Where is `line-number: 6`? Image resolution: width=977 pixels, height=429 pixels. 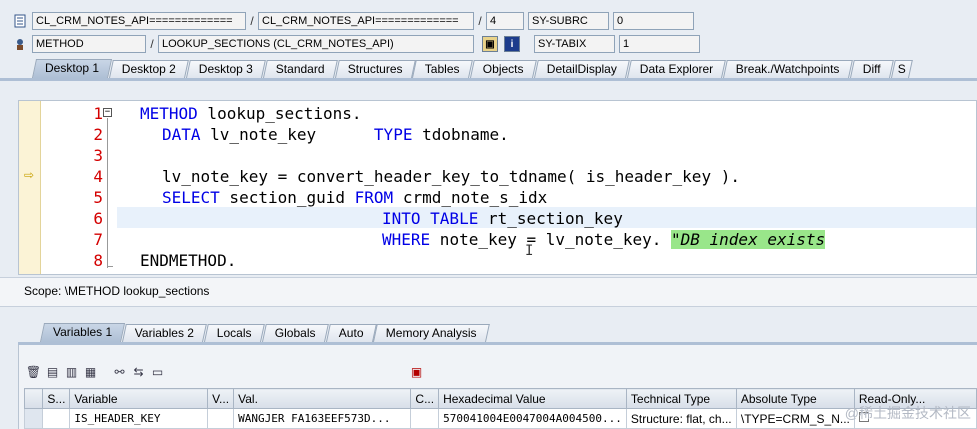
line-number: 6 is located at coordinates (98, 218).